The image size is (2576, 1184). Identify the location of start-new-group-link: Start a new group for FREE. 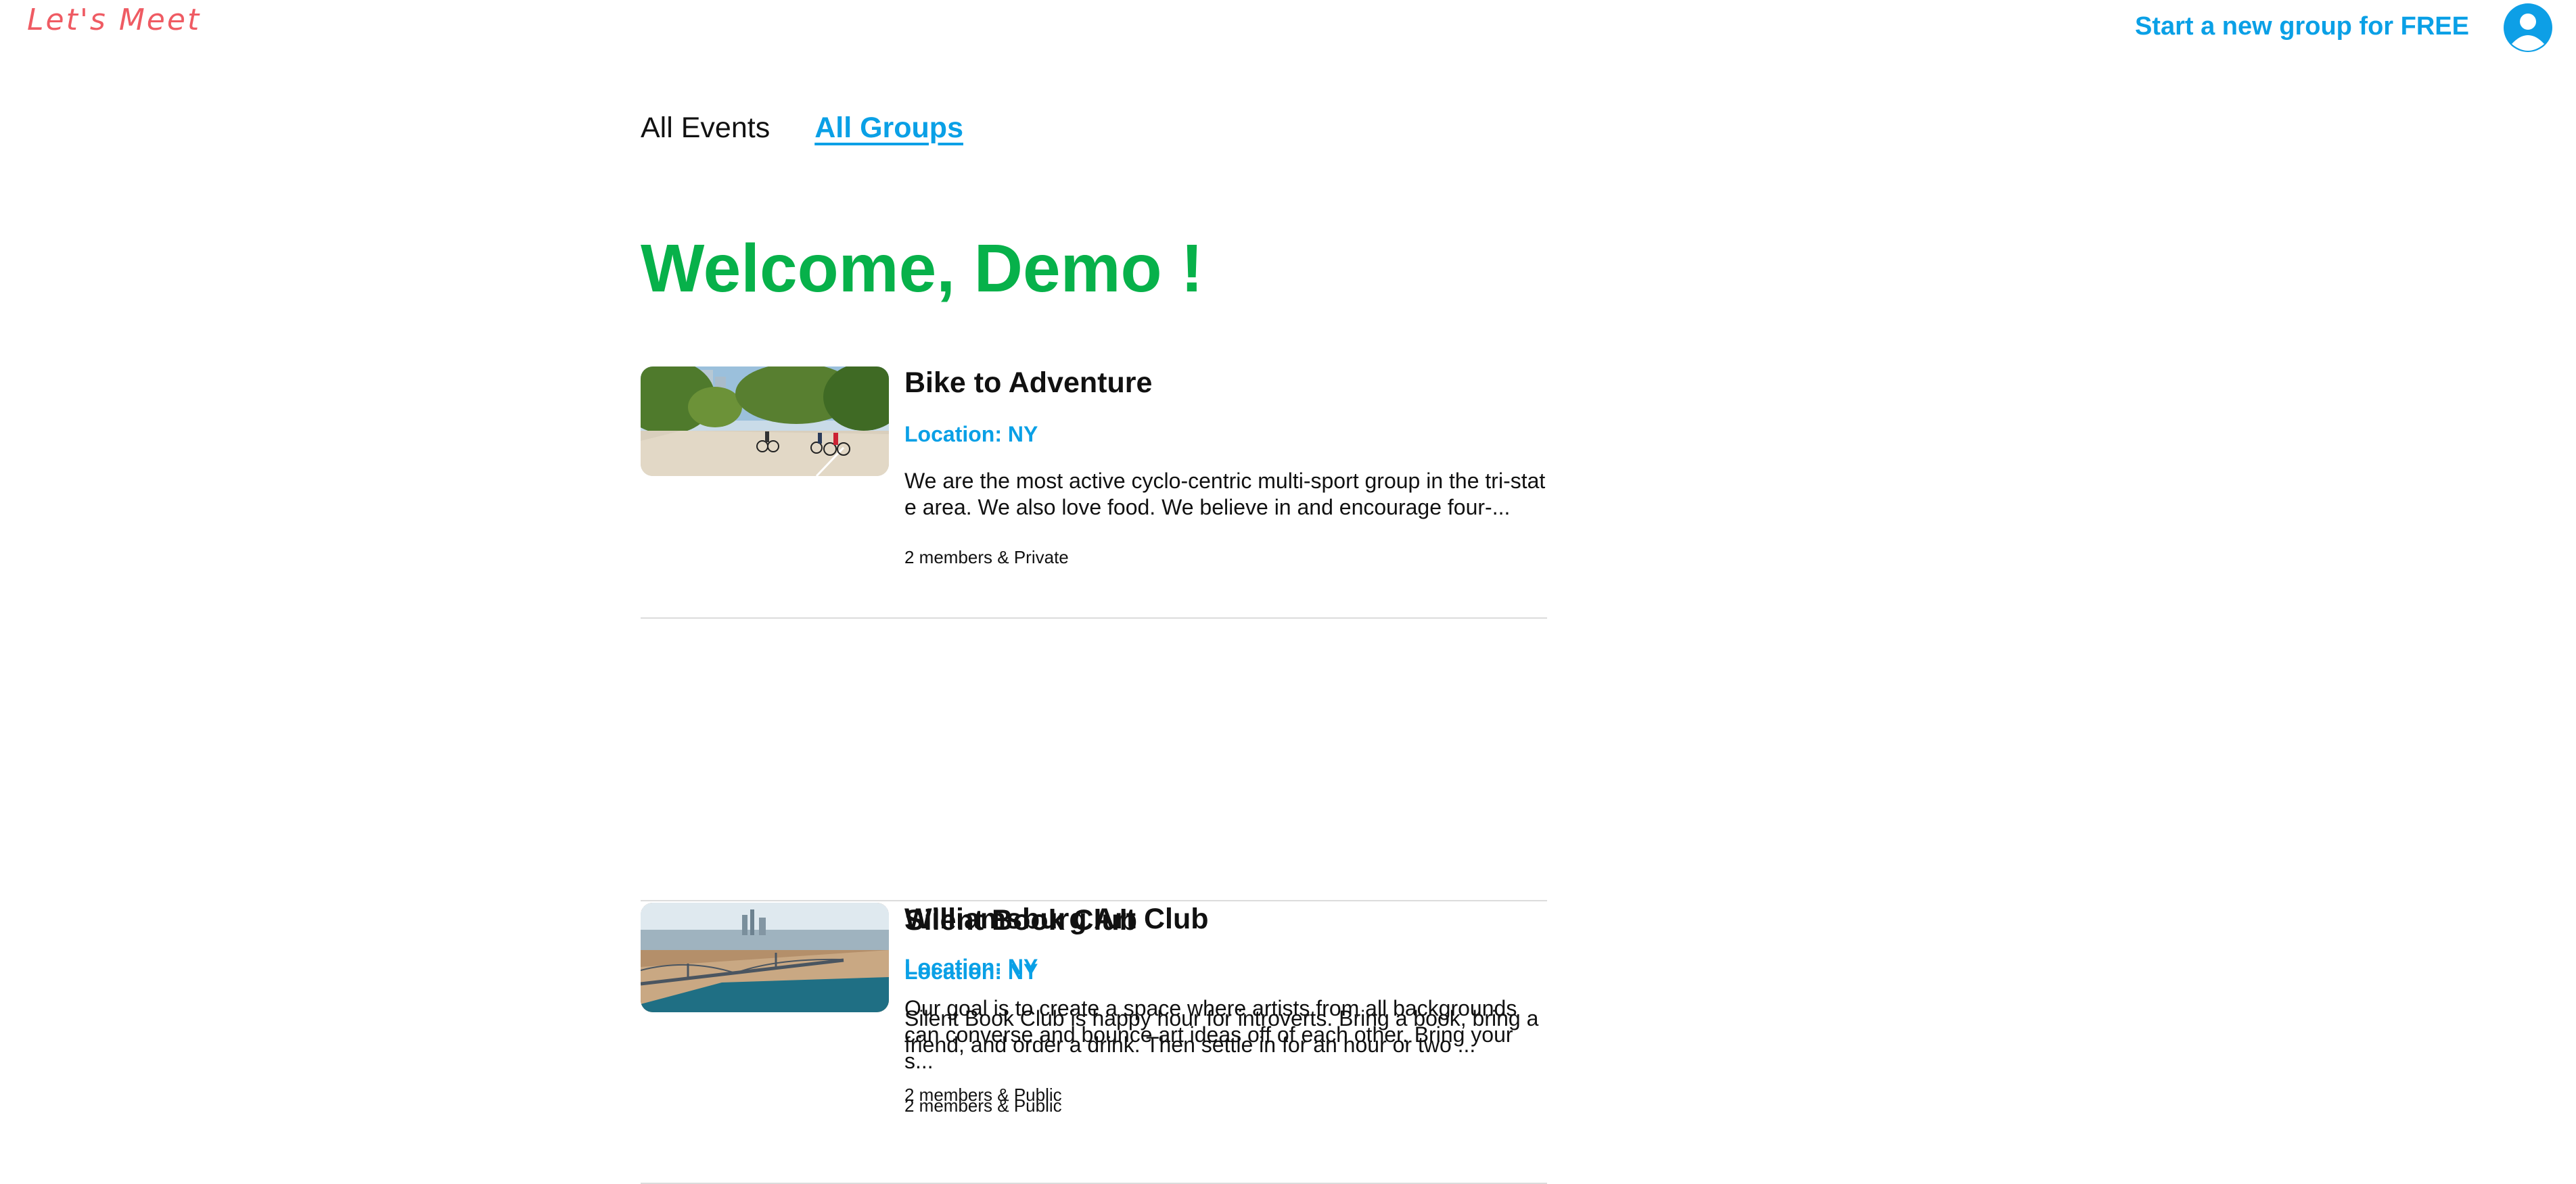
(2302, 26).